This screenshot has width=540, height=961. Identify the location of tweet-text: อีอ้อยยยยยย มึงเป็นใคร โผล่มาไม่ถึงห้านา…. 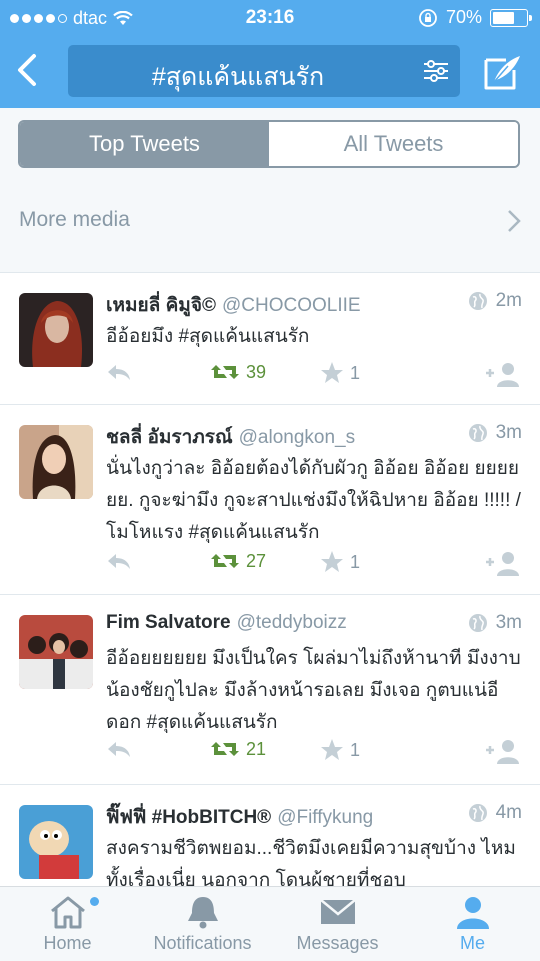
(313, 690).